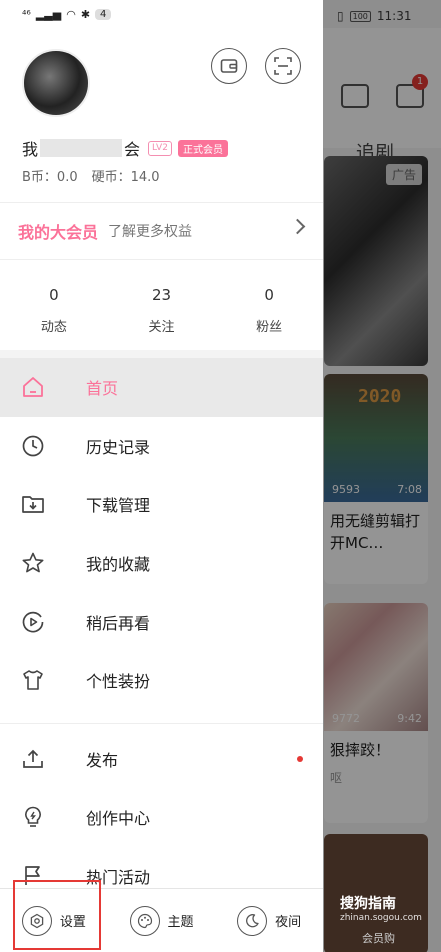 Image resolution: width=441 pixels, height=952 pixels. Describe the element at coordinates (102, 389) in the screenshot. I see `menu-label: 首页` at that location.